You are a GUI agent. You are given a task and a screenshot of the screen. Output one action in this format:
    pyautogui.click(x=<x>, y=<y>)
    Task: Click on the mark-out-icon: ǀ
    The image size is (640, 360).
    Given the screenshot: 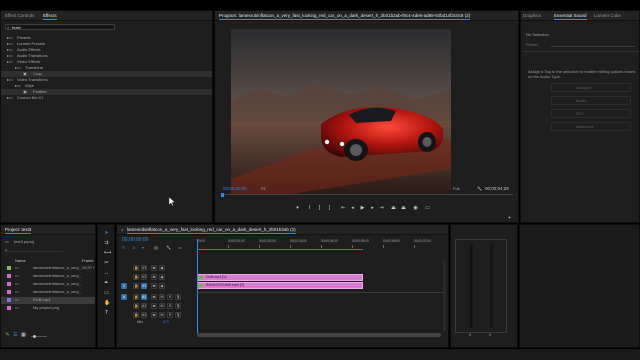 What is the action you would take?
    pyautogui.click(x=309, y=208)
    